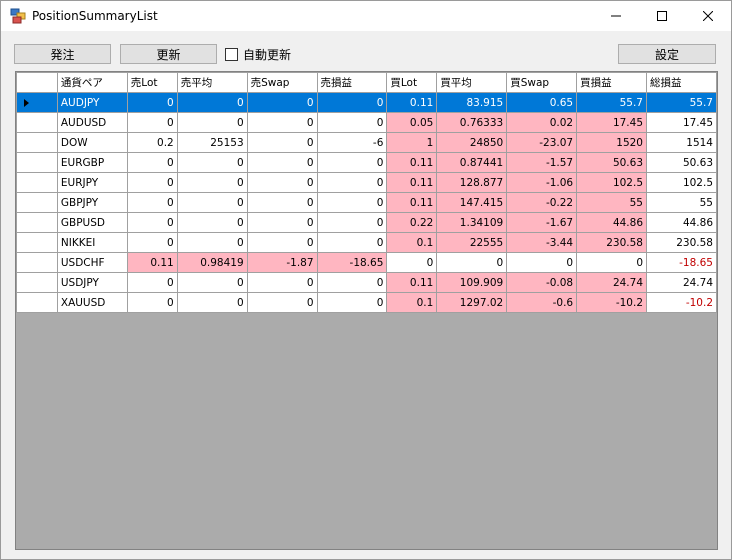 The height and width of the screenshot is (560, 732). I want to click on value-cell: -0.6, so click(542, 302).